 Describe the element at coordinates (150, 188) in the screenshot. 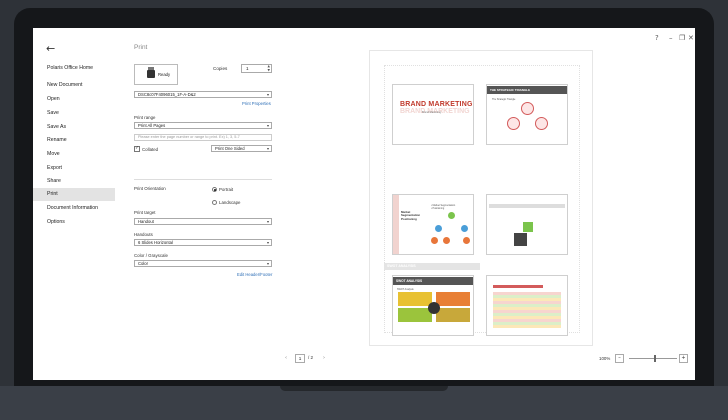

I see `orientation-label: Print Orientation` at that location.